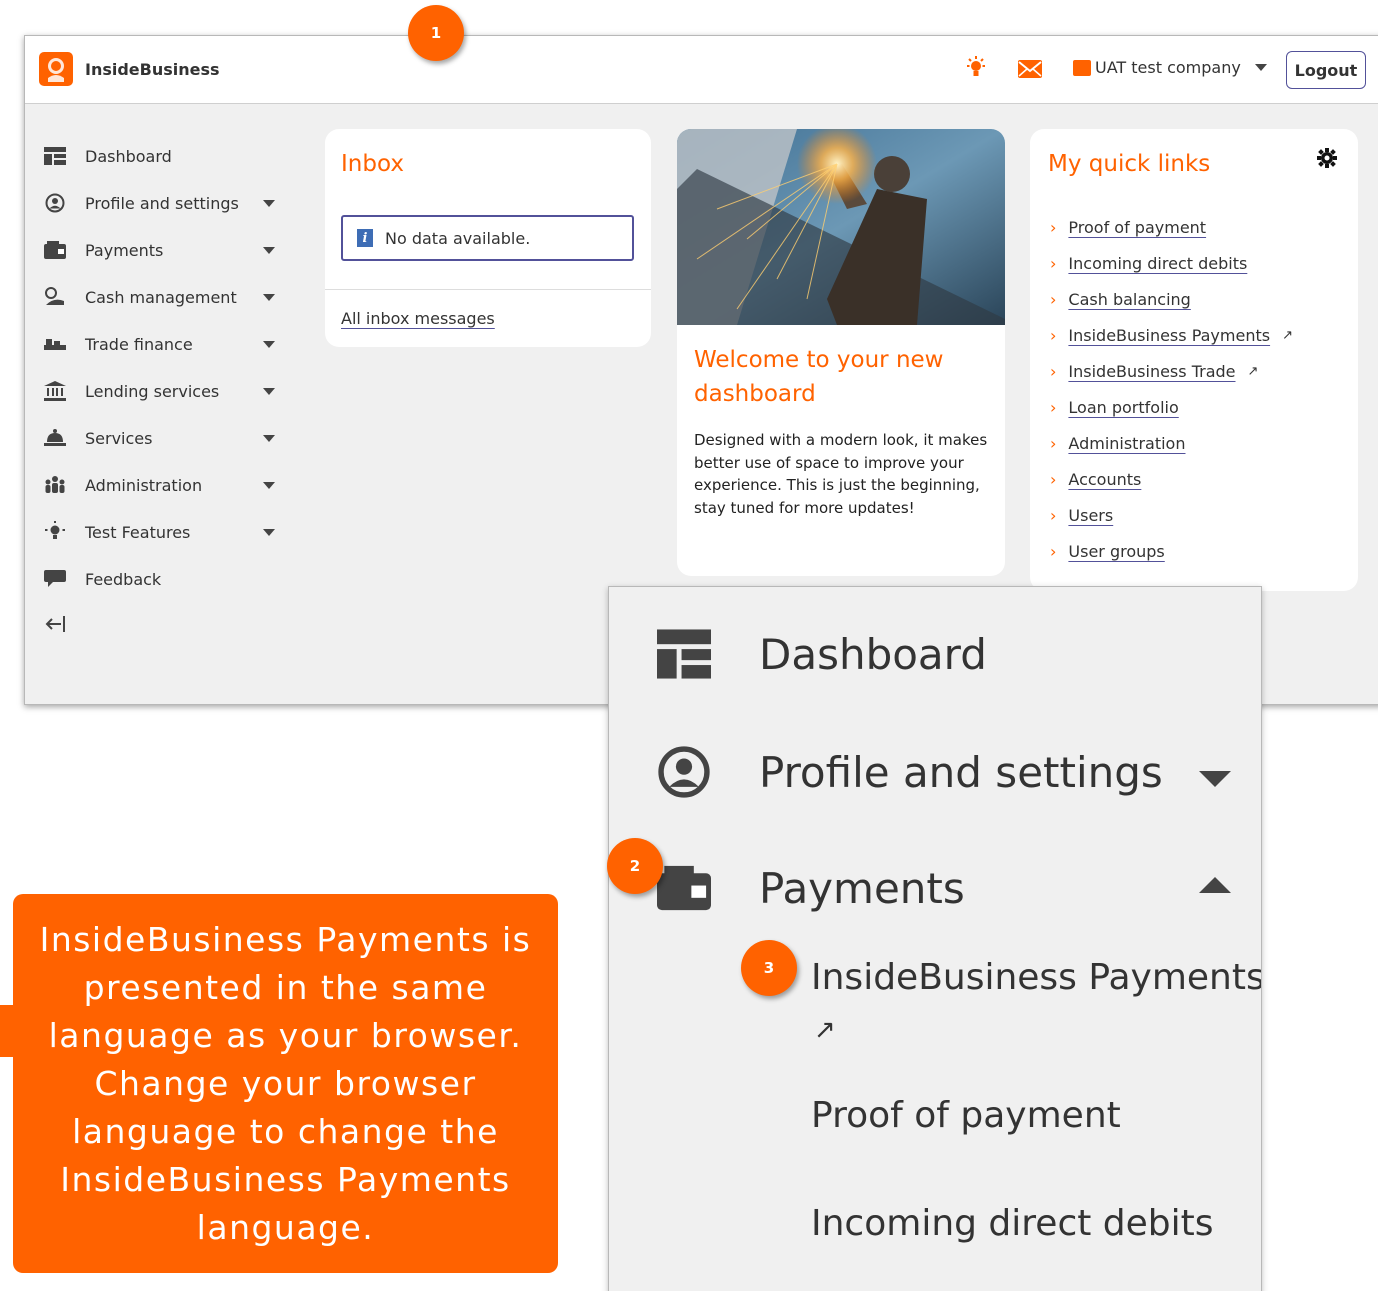  I want to click on sidebar-item-lending-services: Lending services, so click(163, 391).